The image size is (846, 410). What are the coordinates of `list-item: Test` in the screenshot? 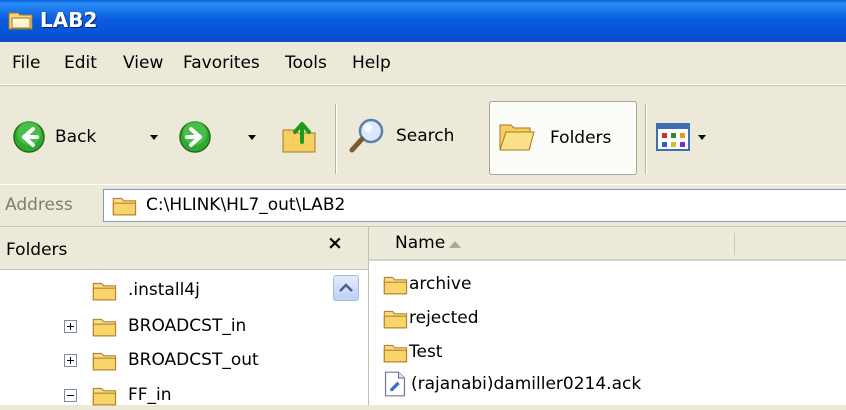 It's located at (412, 352).